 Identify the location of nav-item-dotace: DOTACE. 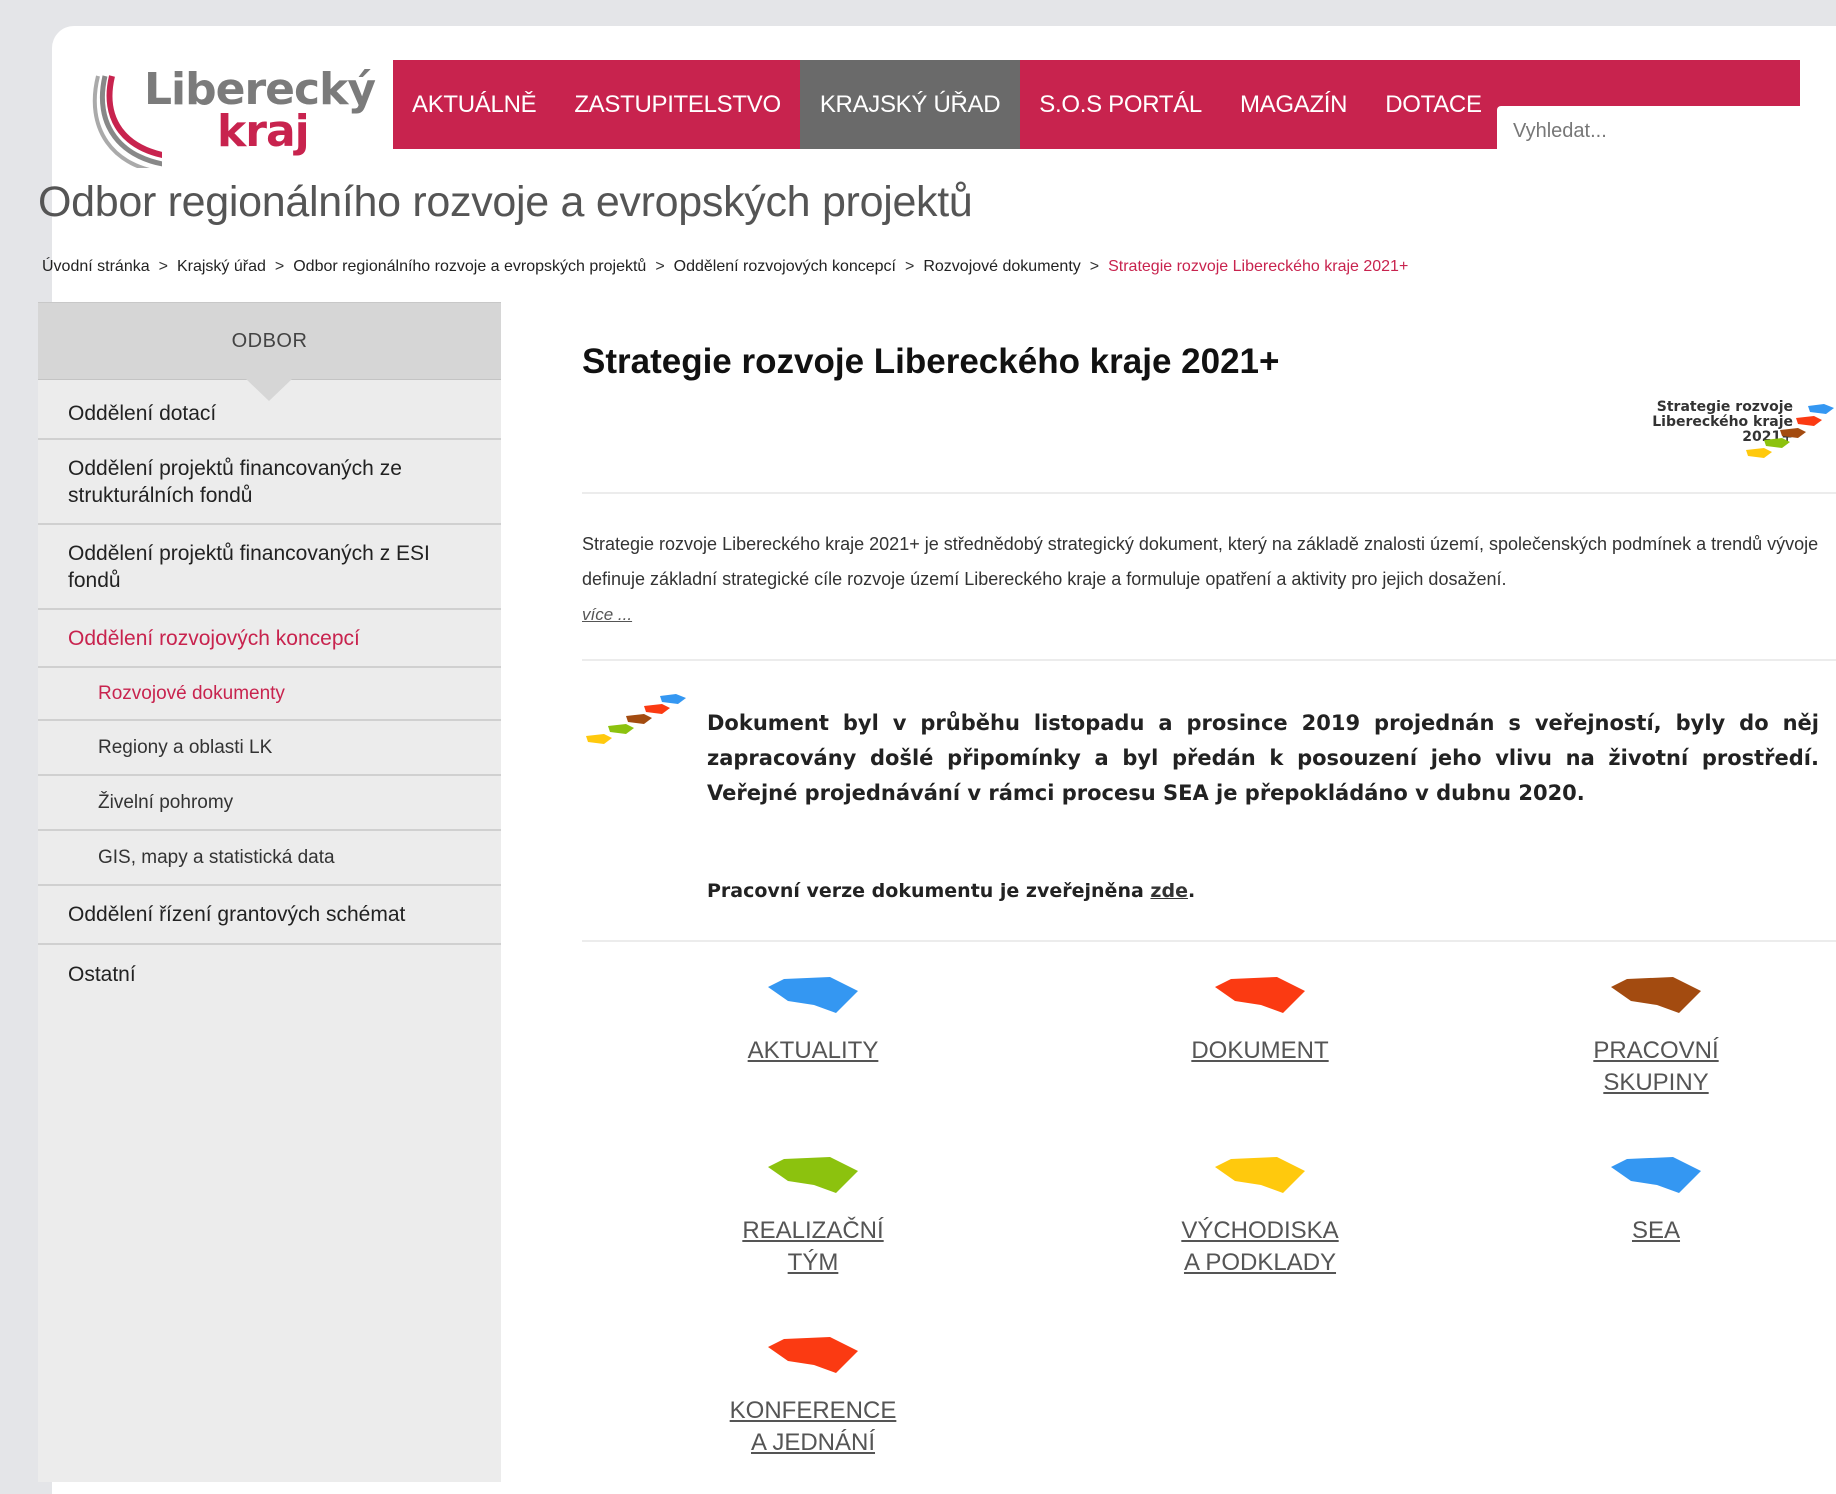
(1433, 104).